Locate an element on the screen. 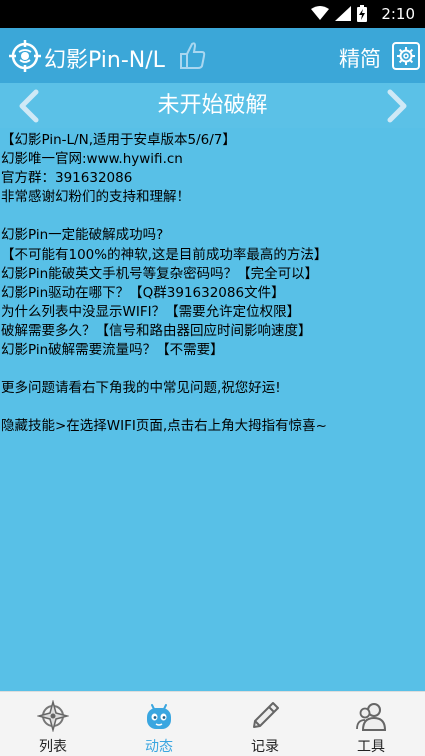  users-icon is located at coordinates (371, 717).